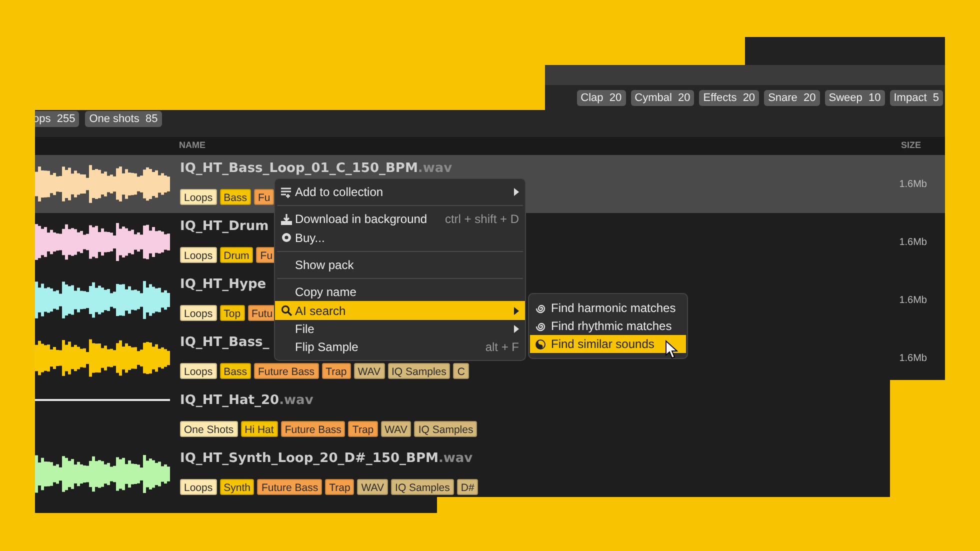  What do you see at coordinates (325, 293) in the screenshot?
I see `menu-label: Copy name` at bounding box center [325, 293].